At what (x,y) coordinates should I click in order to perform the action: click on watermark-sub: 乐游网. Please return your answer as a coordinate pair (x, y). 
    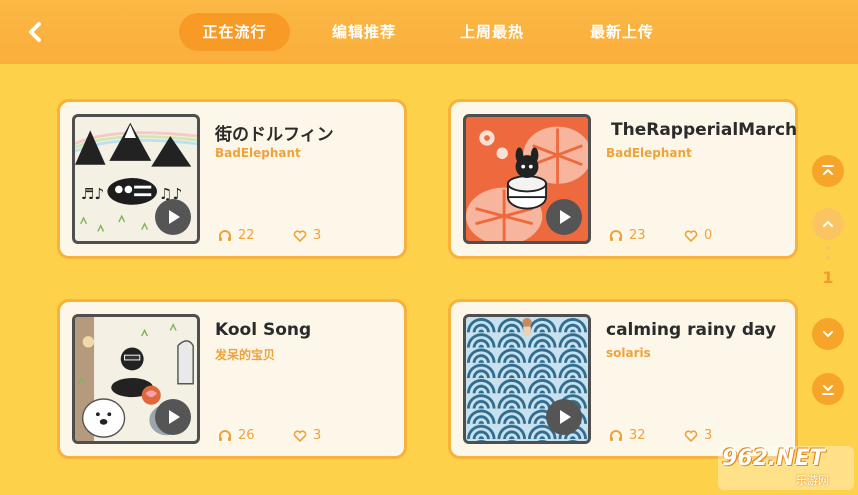
    Looking at the image, I should click on (812, 480).